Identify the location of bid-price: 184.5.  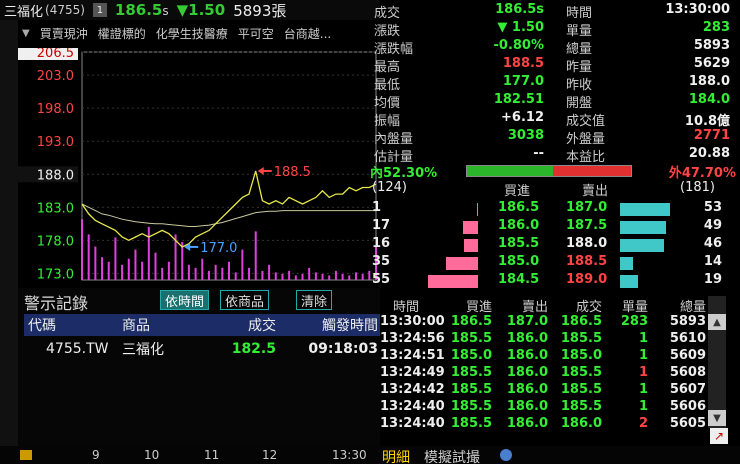
(519, 279).